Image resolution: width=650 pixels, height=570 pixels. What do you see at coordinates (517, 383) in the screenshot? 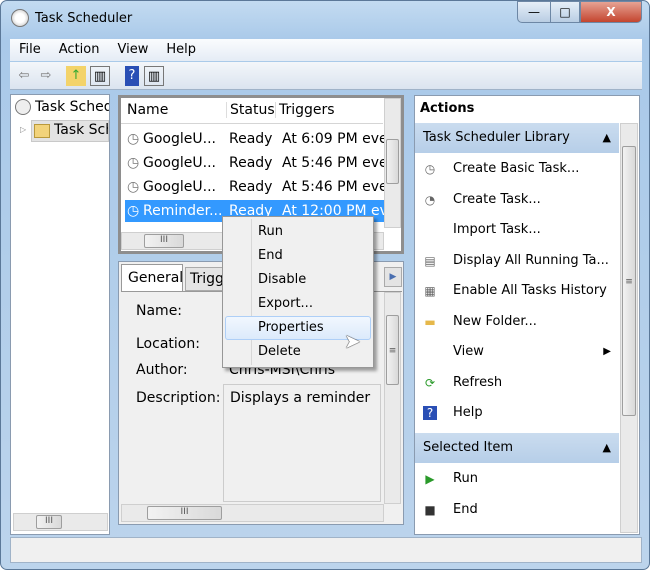
I see `action-refresh: ⟳ Refresh` at bounding box center [517, 383].